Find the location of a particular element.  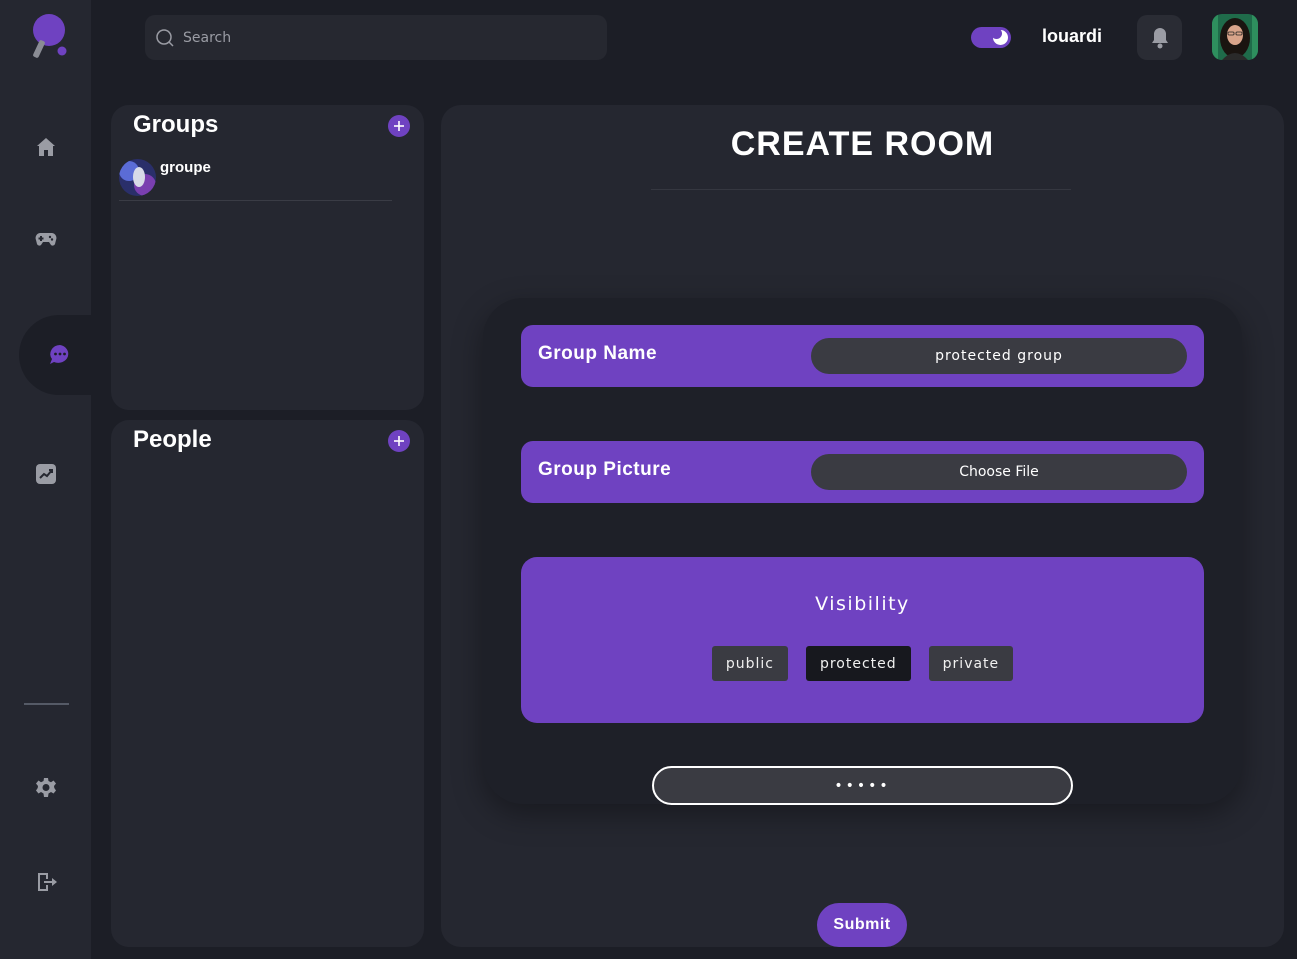

logout-icon is located at coordinates (47, 882).